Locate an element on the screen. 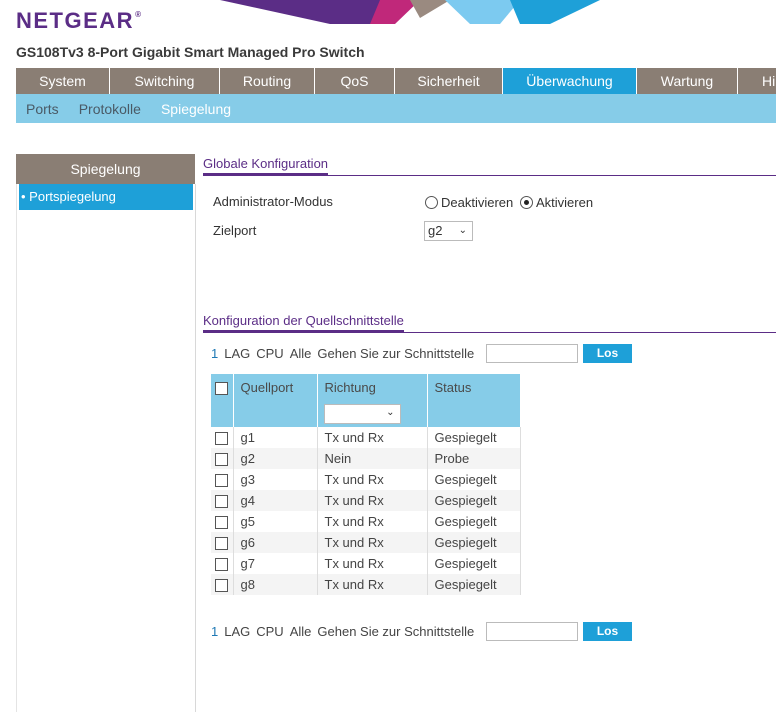  table-row: g2 Nein Probe is located at coordinates (366, 458).